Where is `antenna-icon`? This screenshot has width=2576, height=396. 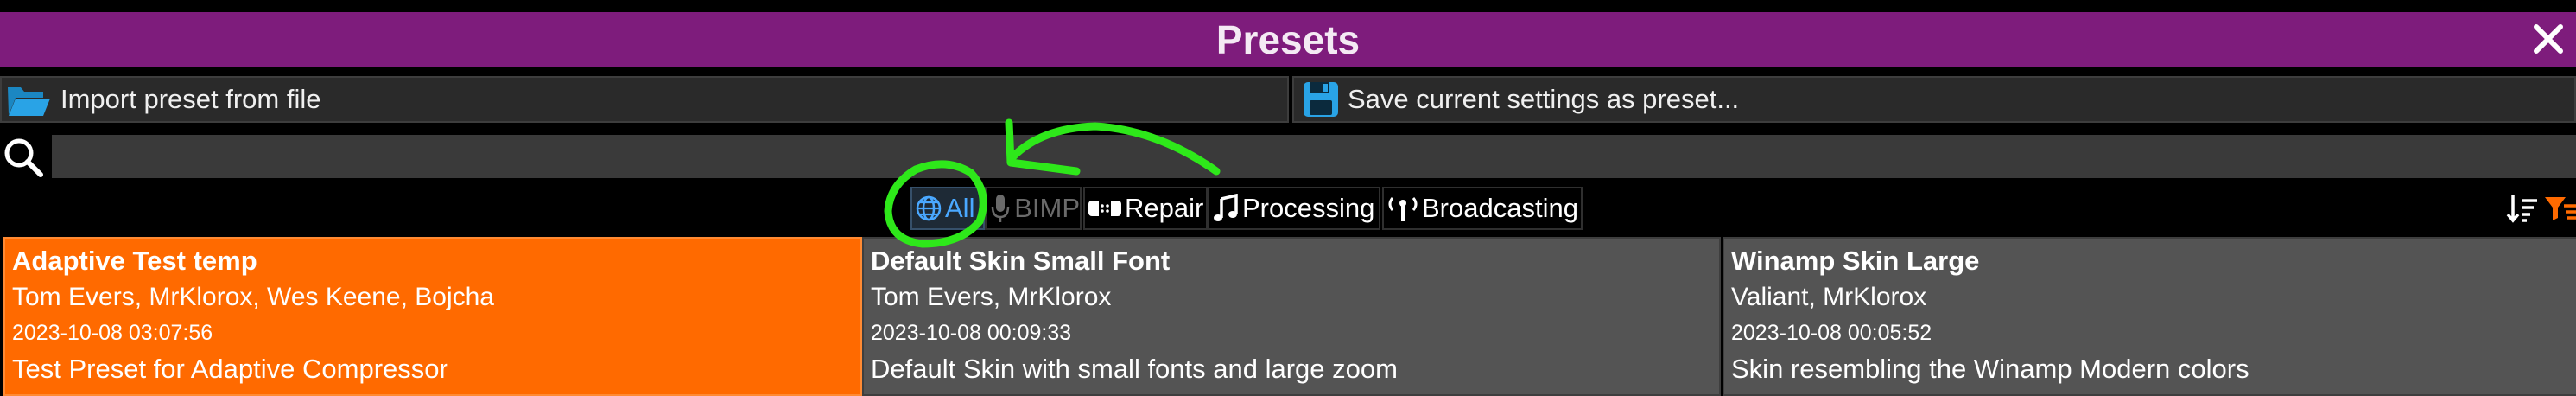 antenna-icon is located at coordinates (1403, 209).